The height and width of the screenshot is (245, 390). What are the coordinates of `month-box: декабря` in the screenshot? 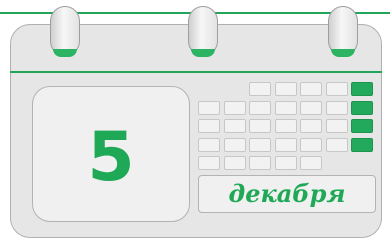 It's located at (287, 194).